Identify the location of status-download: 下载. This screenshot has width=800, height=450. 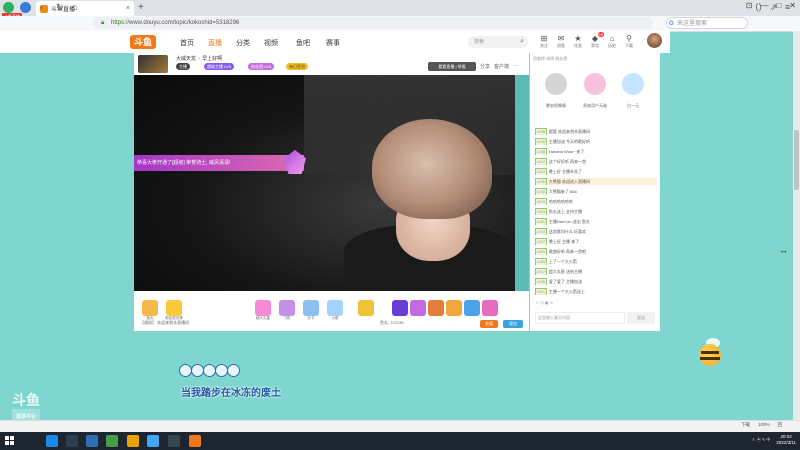
(745, 425).